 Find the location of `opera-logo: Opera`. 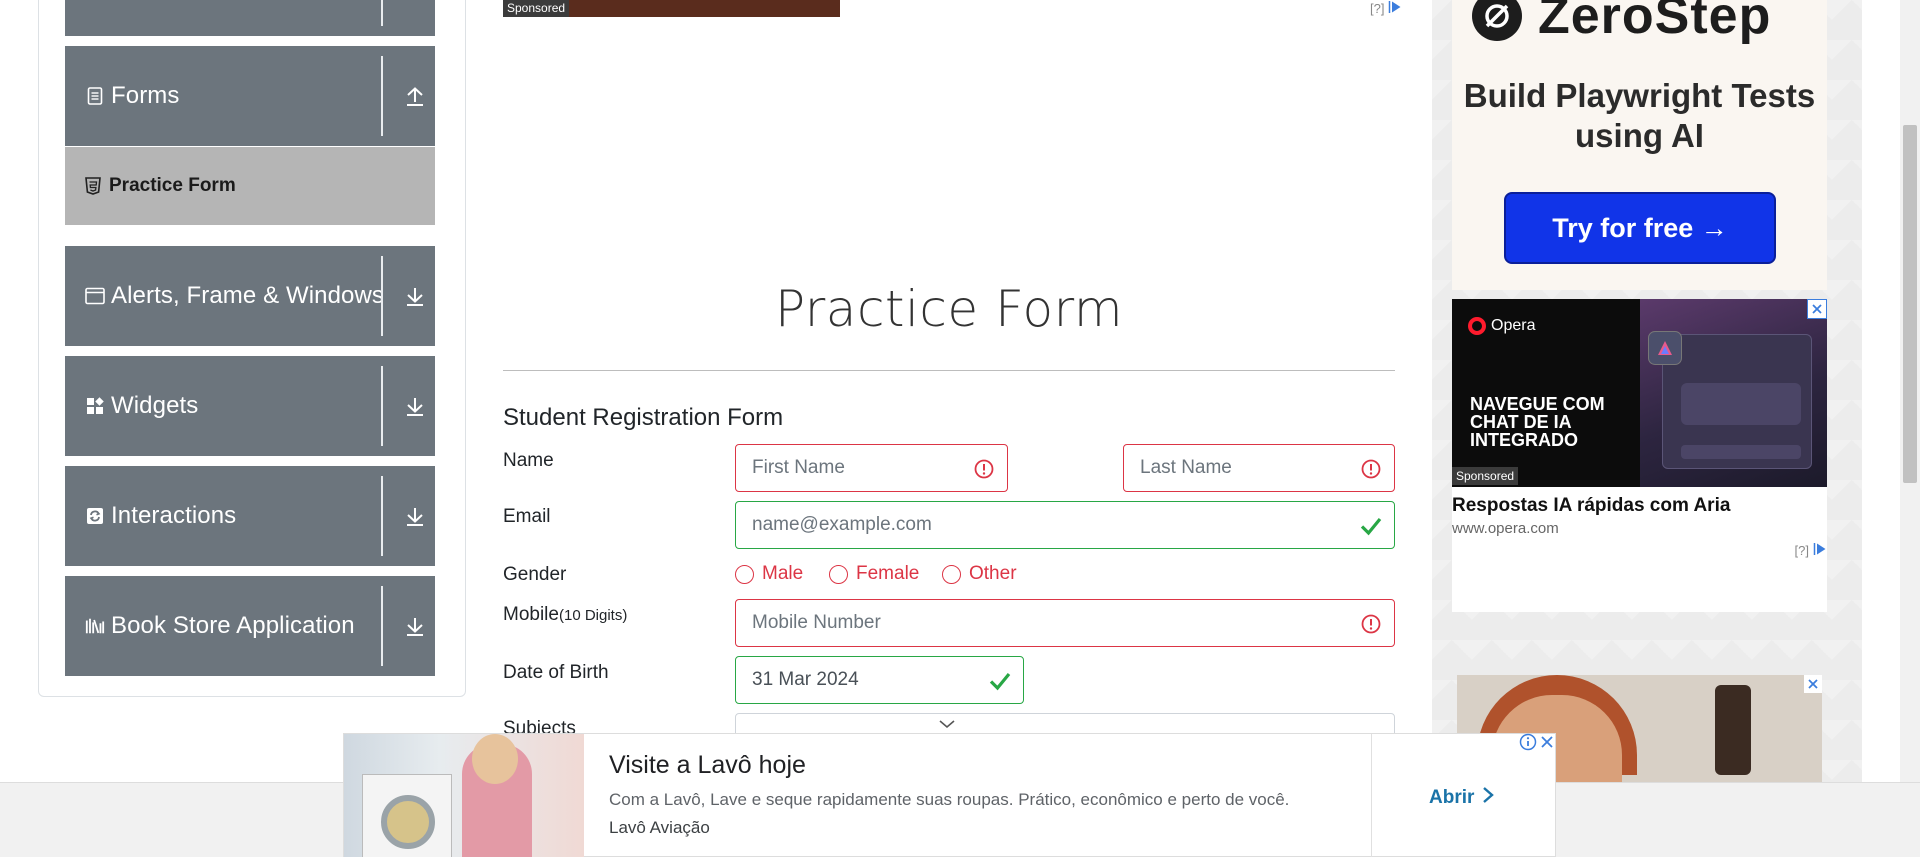

opera-logo: Opera is located at coordinates (1501, 326).